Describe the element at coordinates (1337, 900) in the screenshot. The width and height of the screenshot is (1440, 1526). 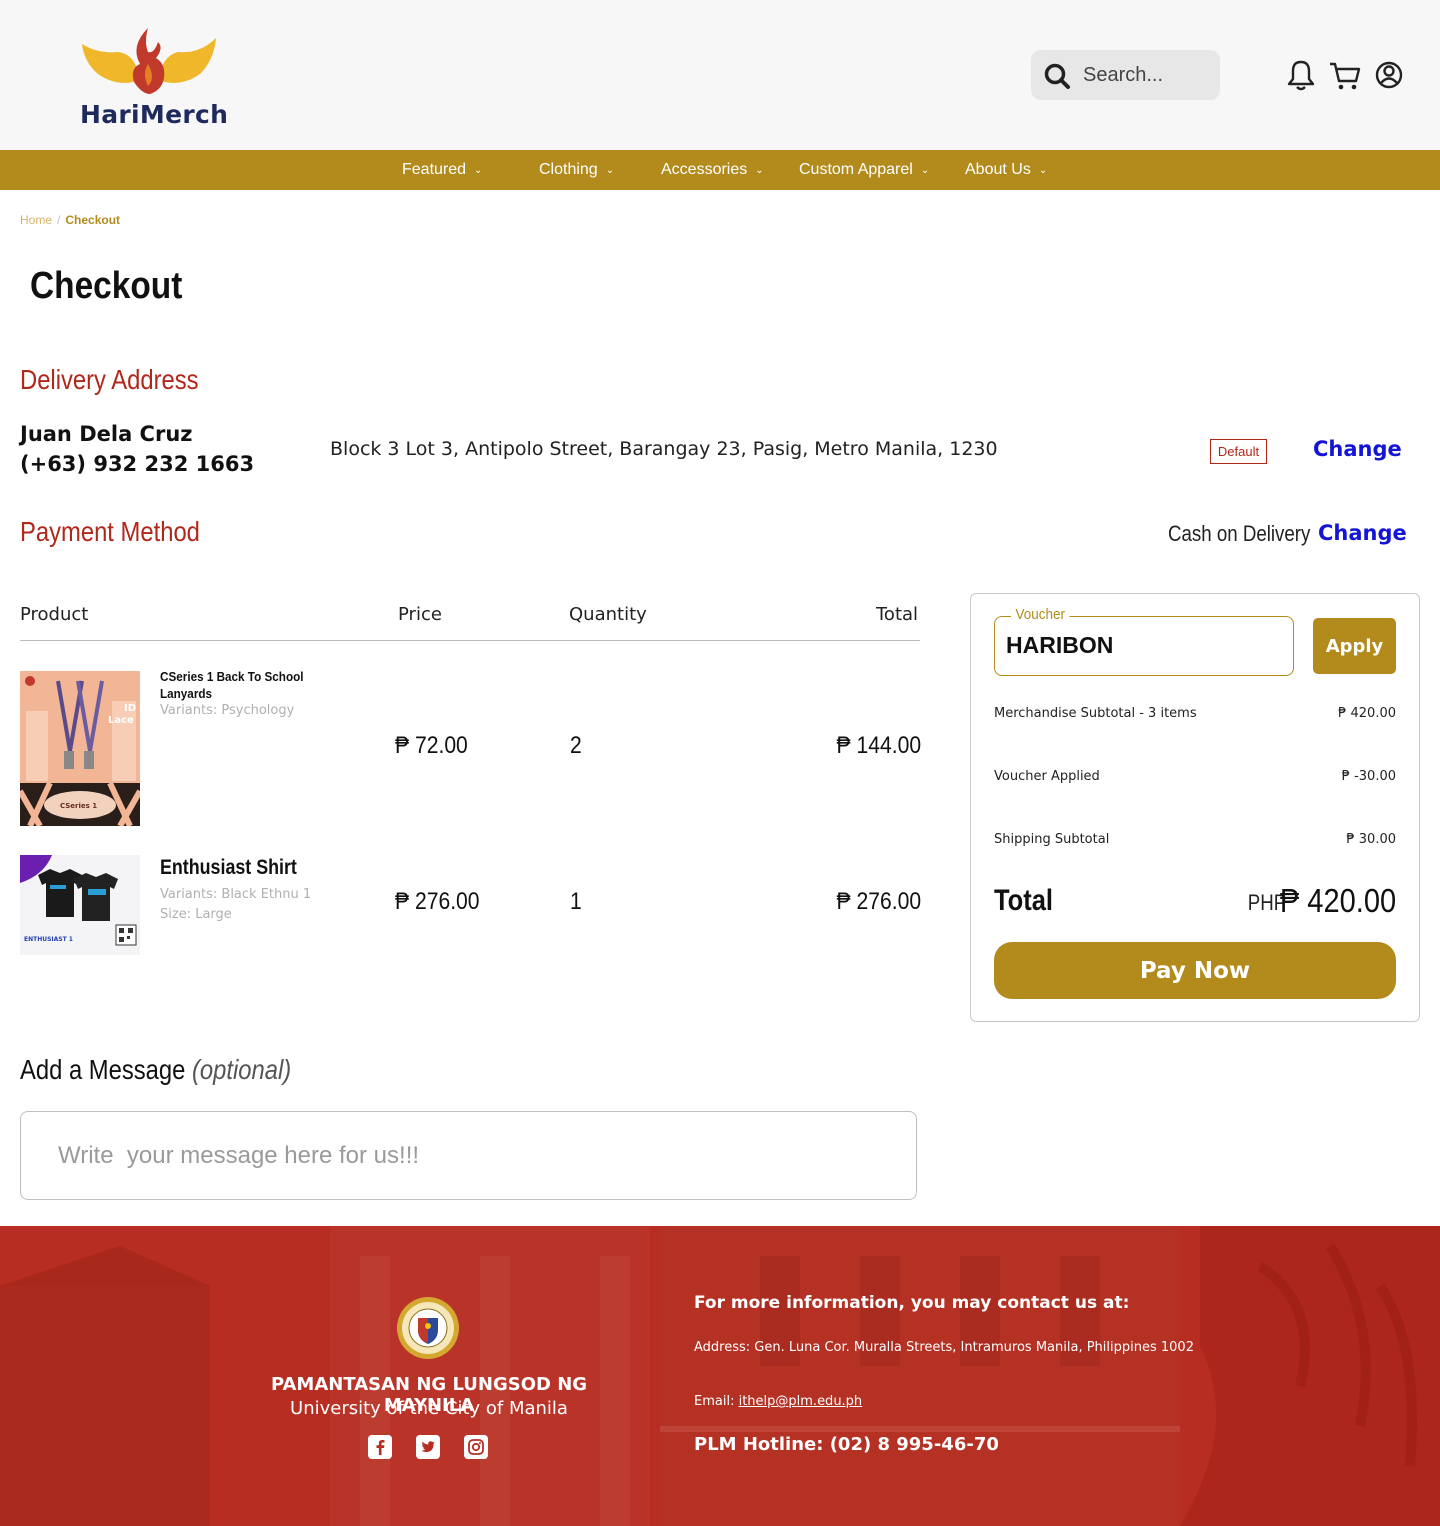
I see `total-value: ₱ 420.00` at that location.